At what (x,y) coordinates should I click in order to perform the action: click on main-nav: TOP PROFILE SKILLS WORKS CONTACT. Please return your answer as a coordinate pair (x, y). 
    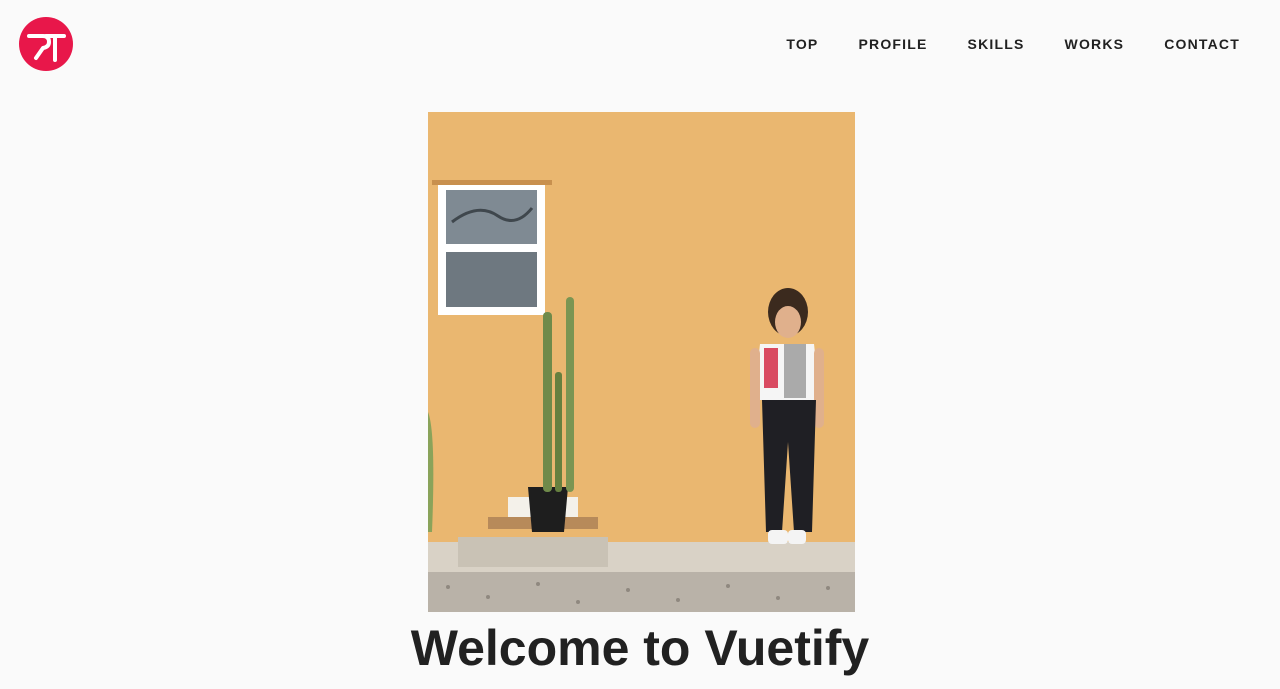
    Looking at the image, I should click on (1013, 44).